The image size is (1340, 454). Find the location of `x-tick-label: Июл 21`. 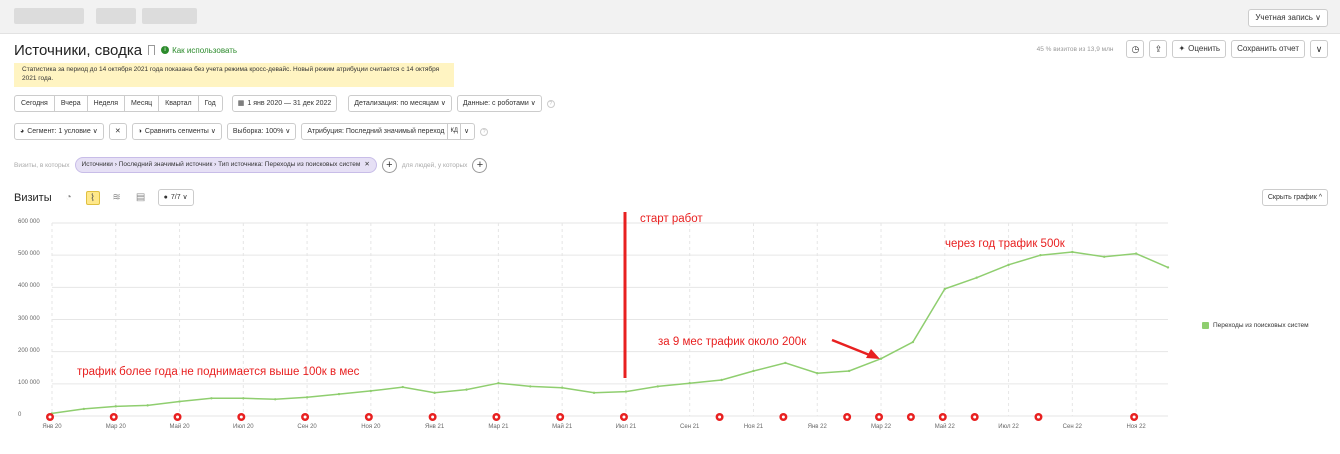

x-tick-label: Июл 21 is located at coordinates (626, 427).